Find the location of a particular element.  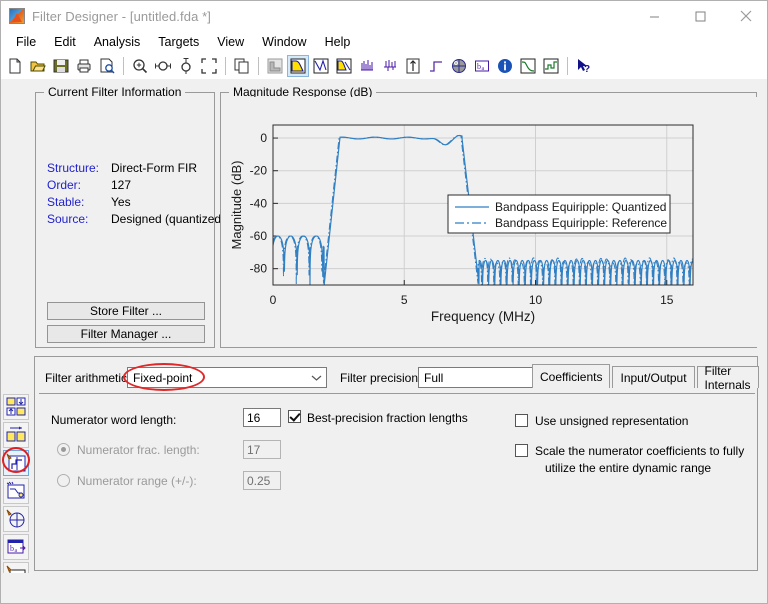

svg-text: -80 is located at coordinates (259, 269).